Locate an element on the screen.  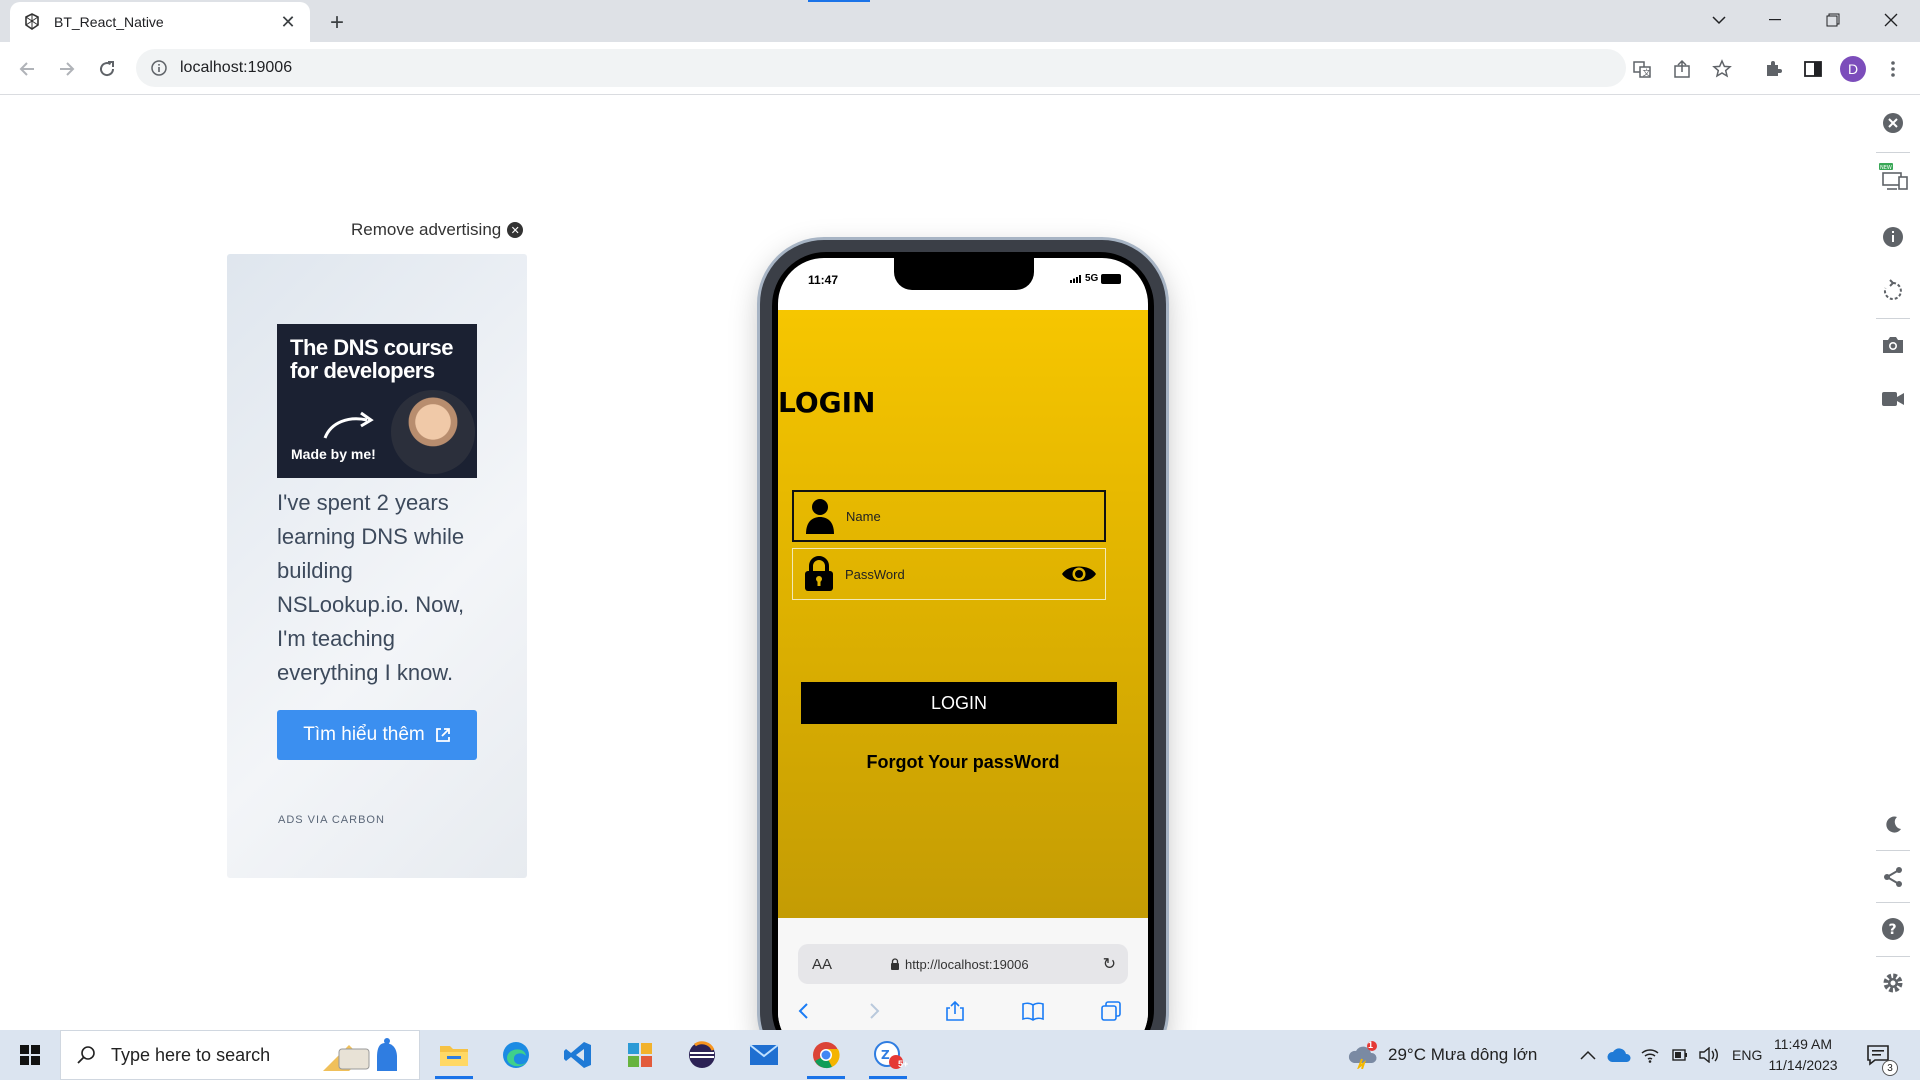
onedrive-icon is located at coordinates (1619, 1055).